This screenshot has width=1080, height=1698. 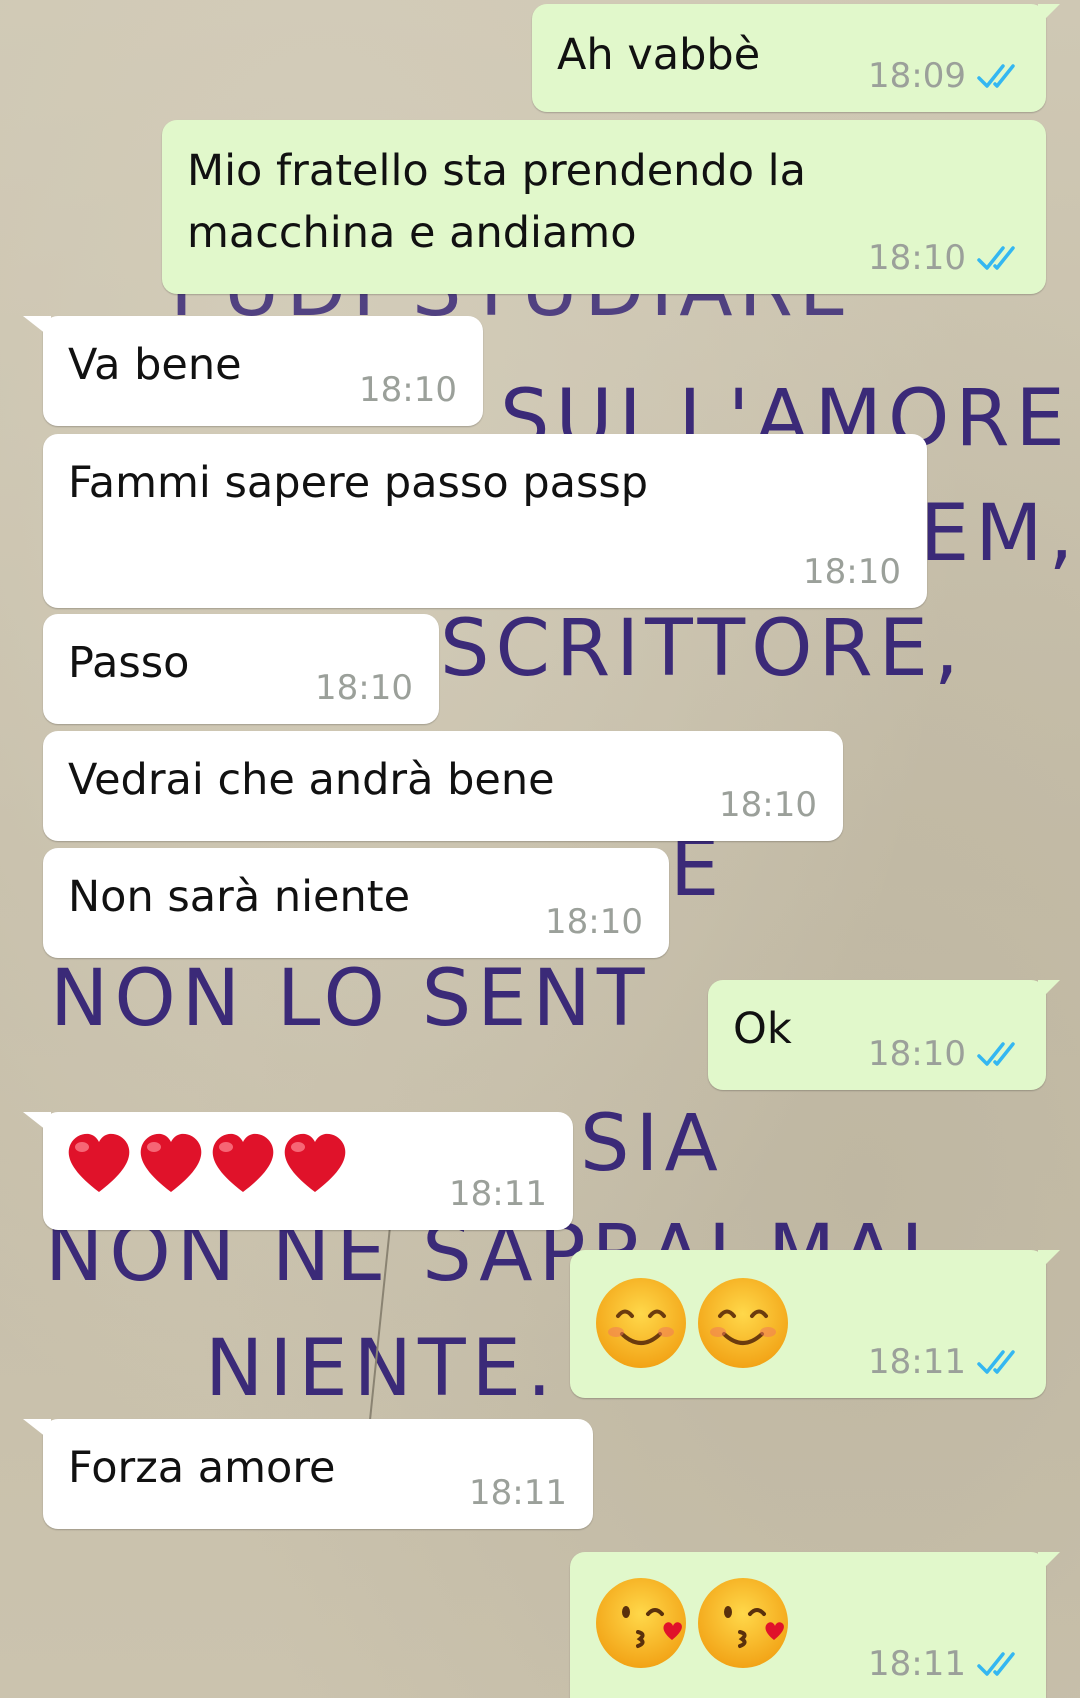 What do you see at coordinates (412, 233) in the screenshot?
I see `message-text-line: macchina e andiamo` at bounding box center [412, 233].